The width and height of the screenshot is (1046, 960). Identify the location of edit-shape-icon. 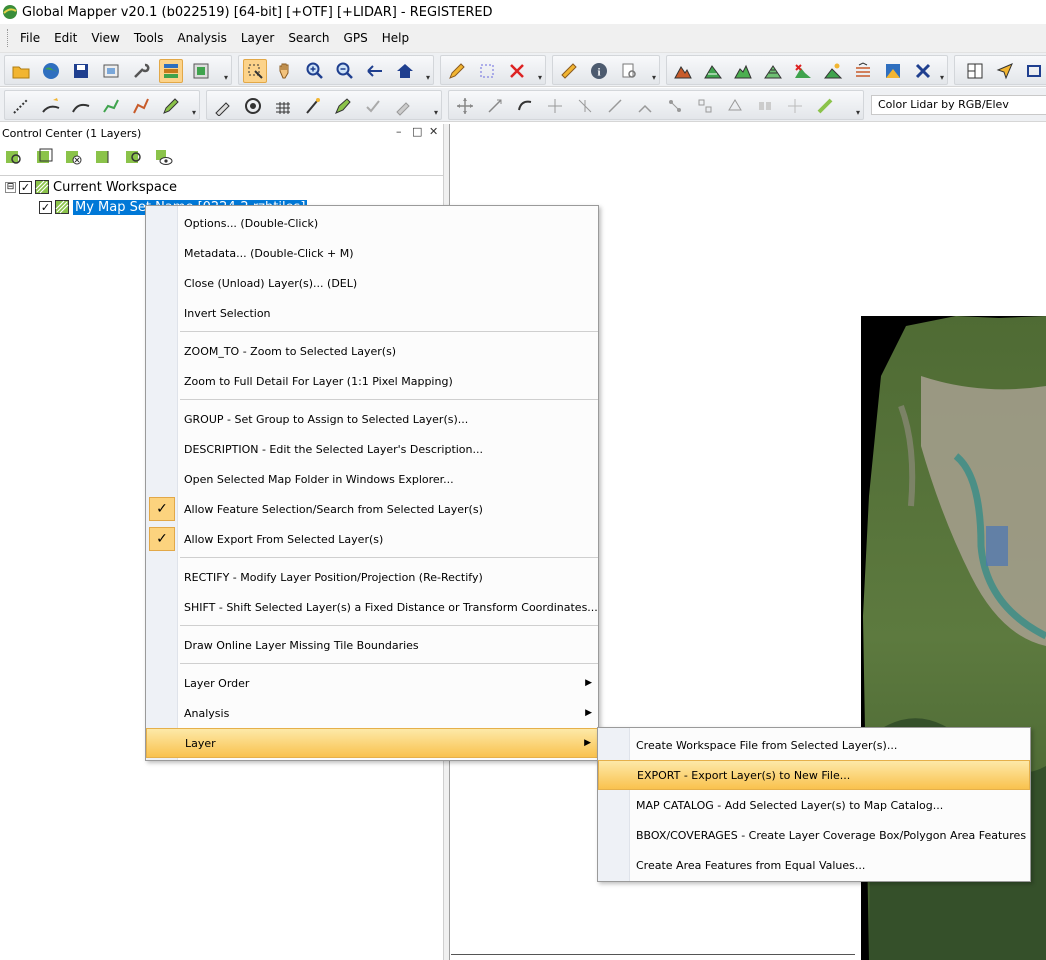
(343, 106).